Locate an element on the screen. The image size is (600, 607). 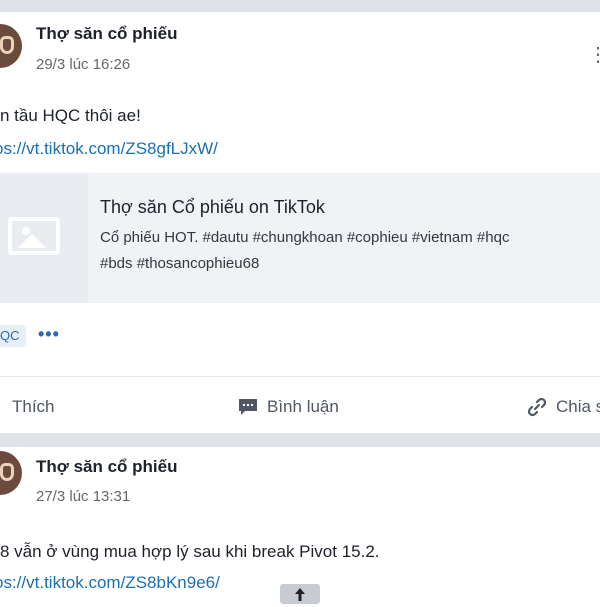
preview-thumbnail is located at coordinates (44, 238).